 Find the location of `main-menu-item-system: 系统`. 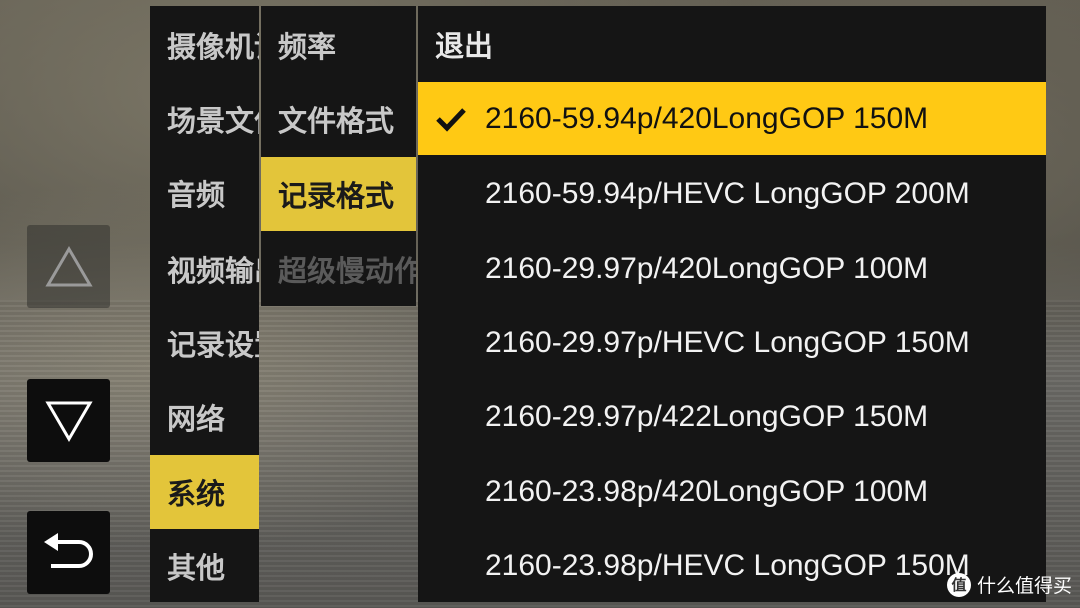

main-menu-item-system: 系统 is located at coordinates (204, 492).